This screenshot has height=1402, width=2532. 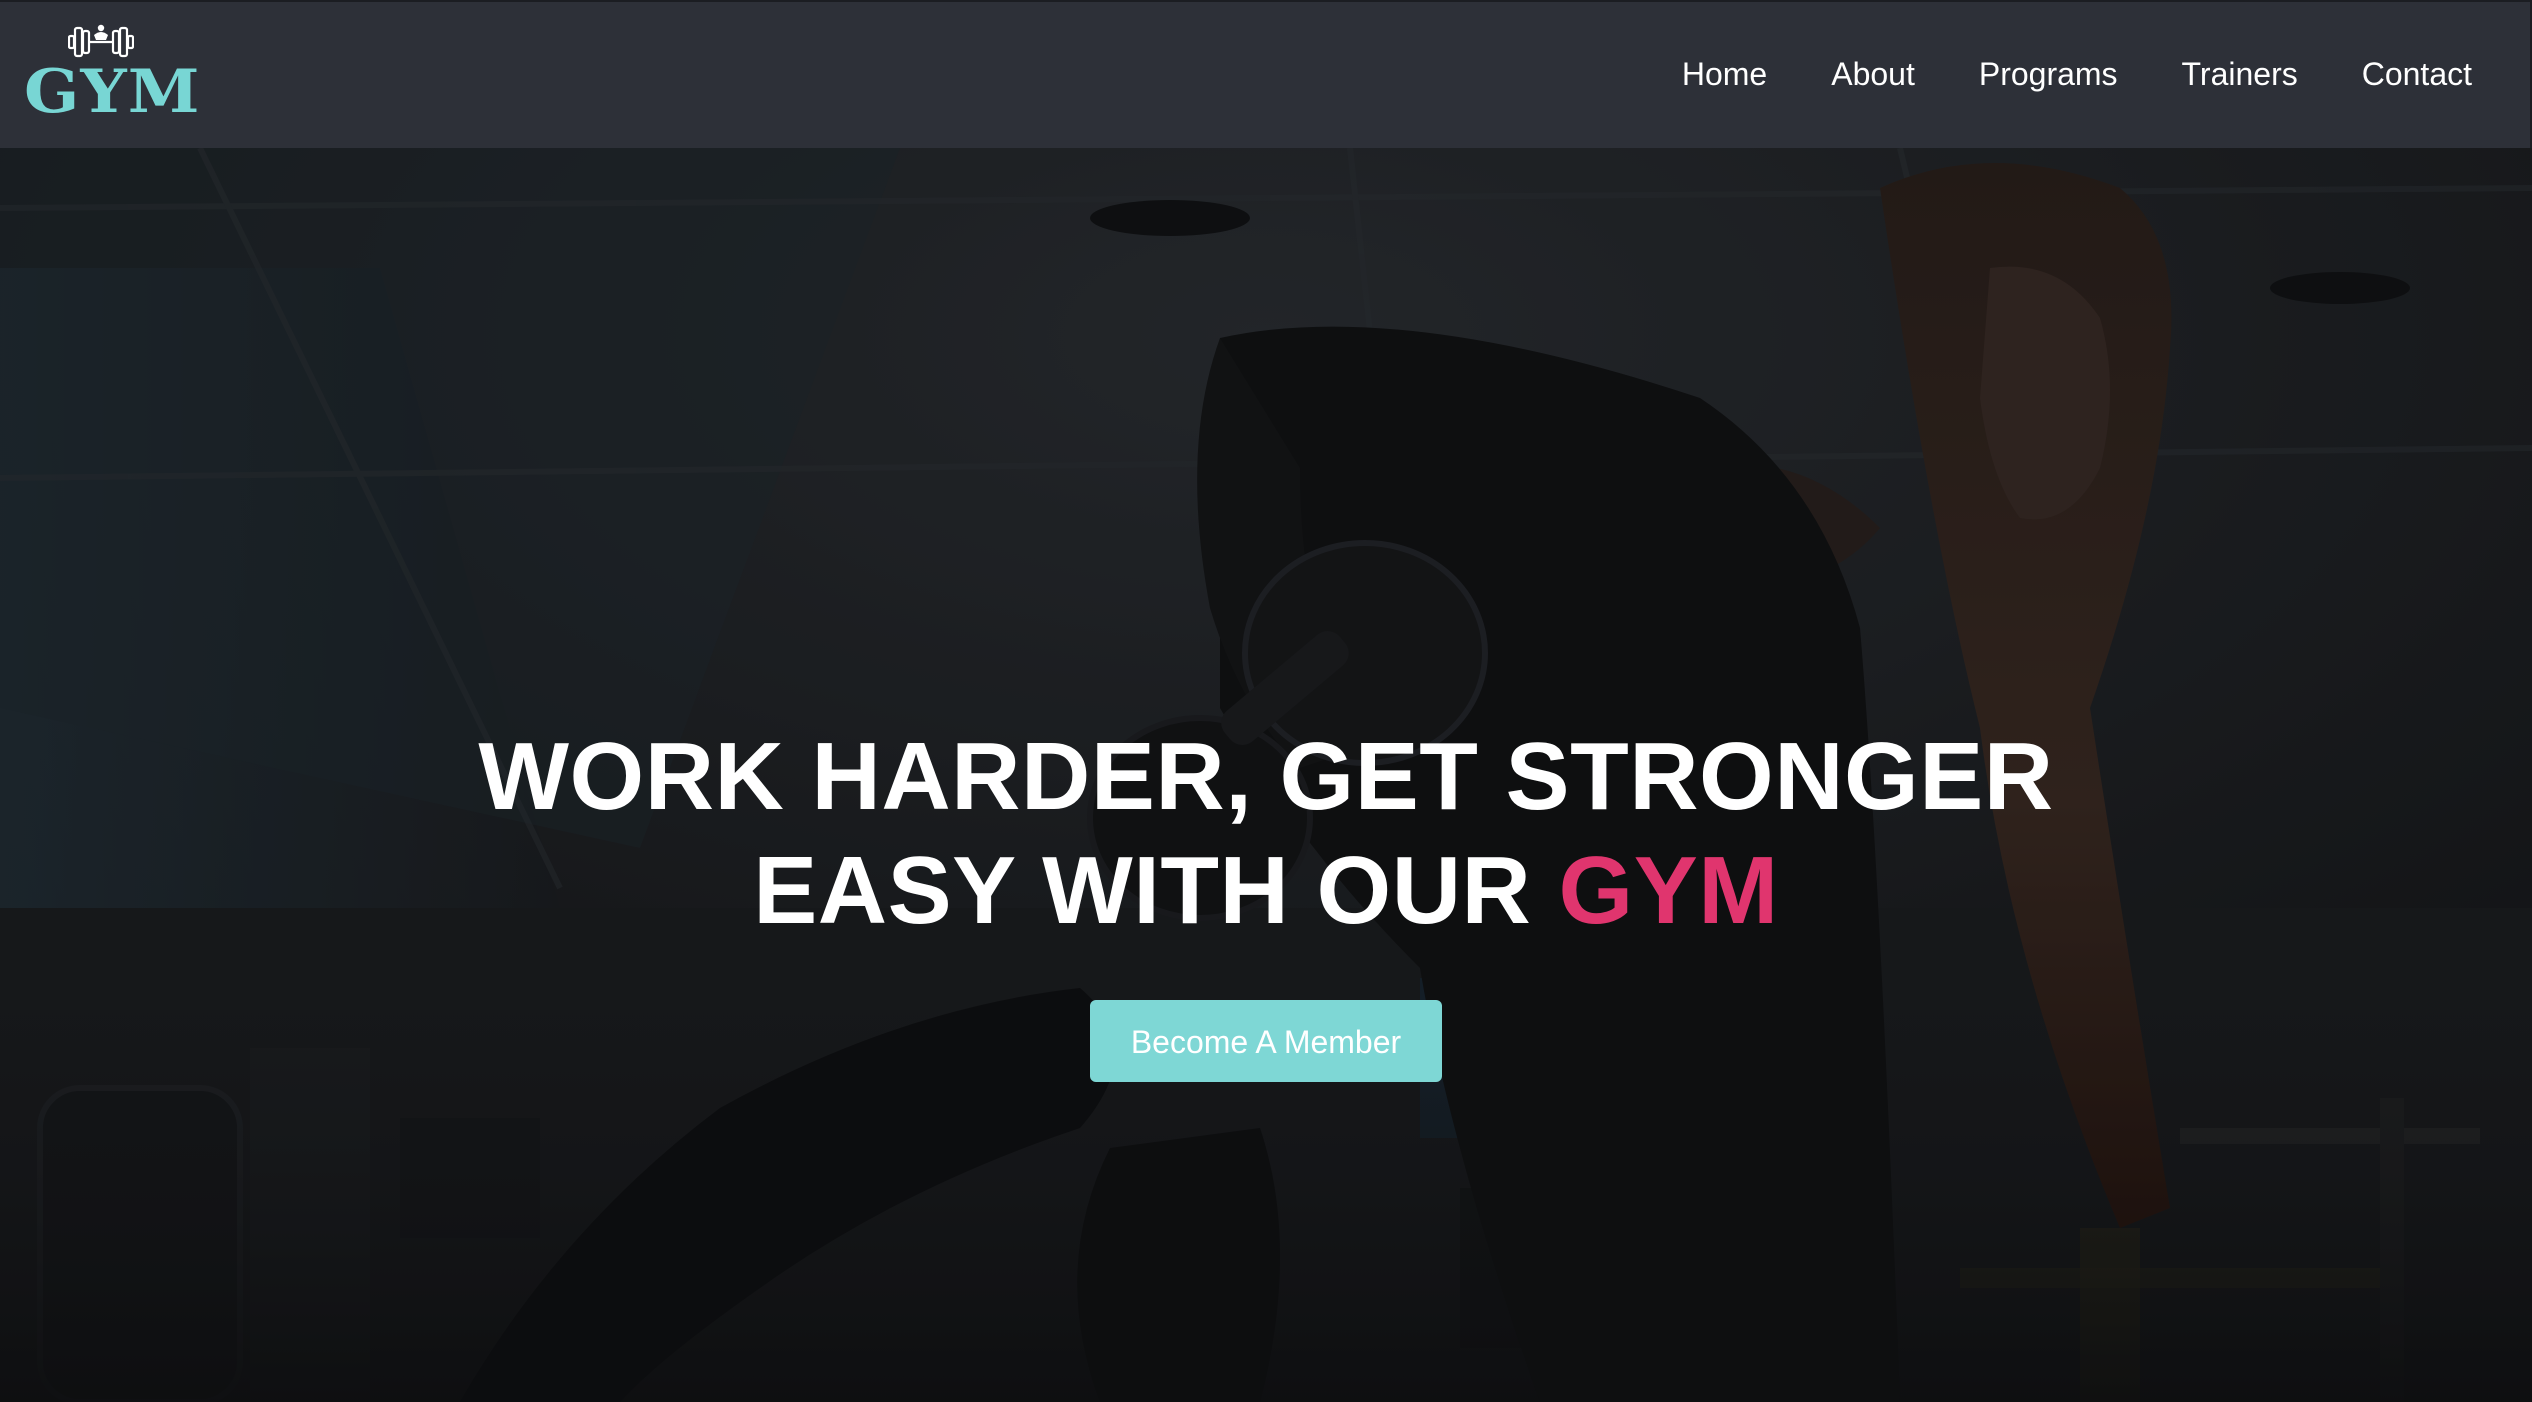 I want to click on headline-line-1: WORK HARDER, GET STRONGER, so click(x=1266, y=776).